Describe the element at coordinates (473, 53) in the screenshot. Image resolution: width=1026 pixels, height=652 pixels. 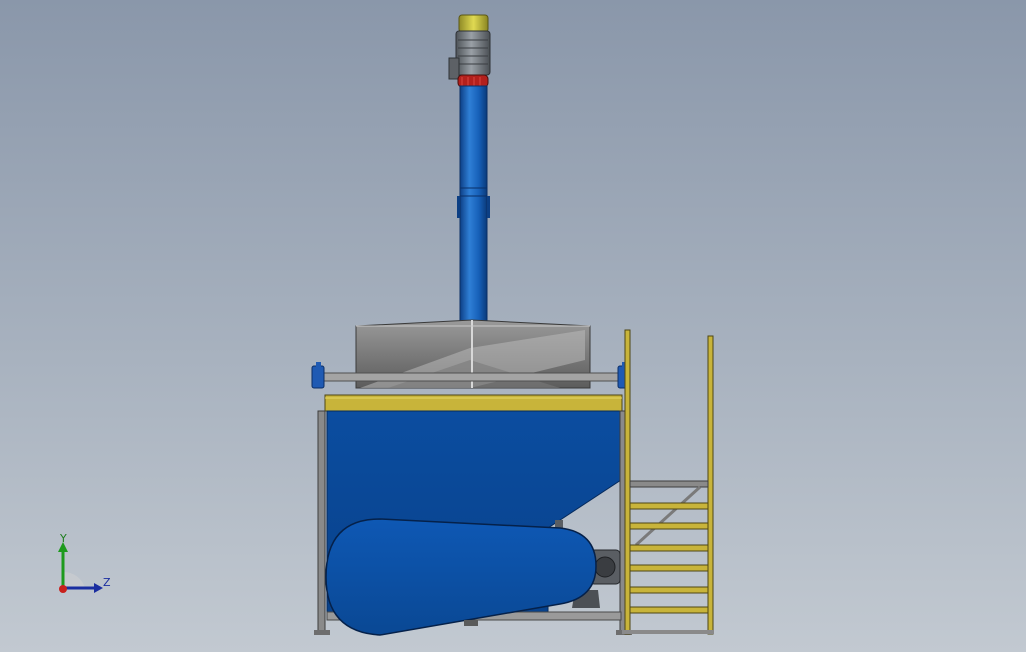
I see `motor-body` at that location.